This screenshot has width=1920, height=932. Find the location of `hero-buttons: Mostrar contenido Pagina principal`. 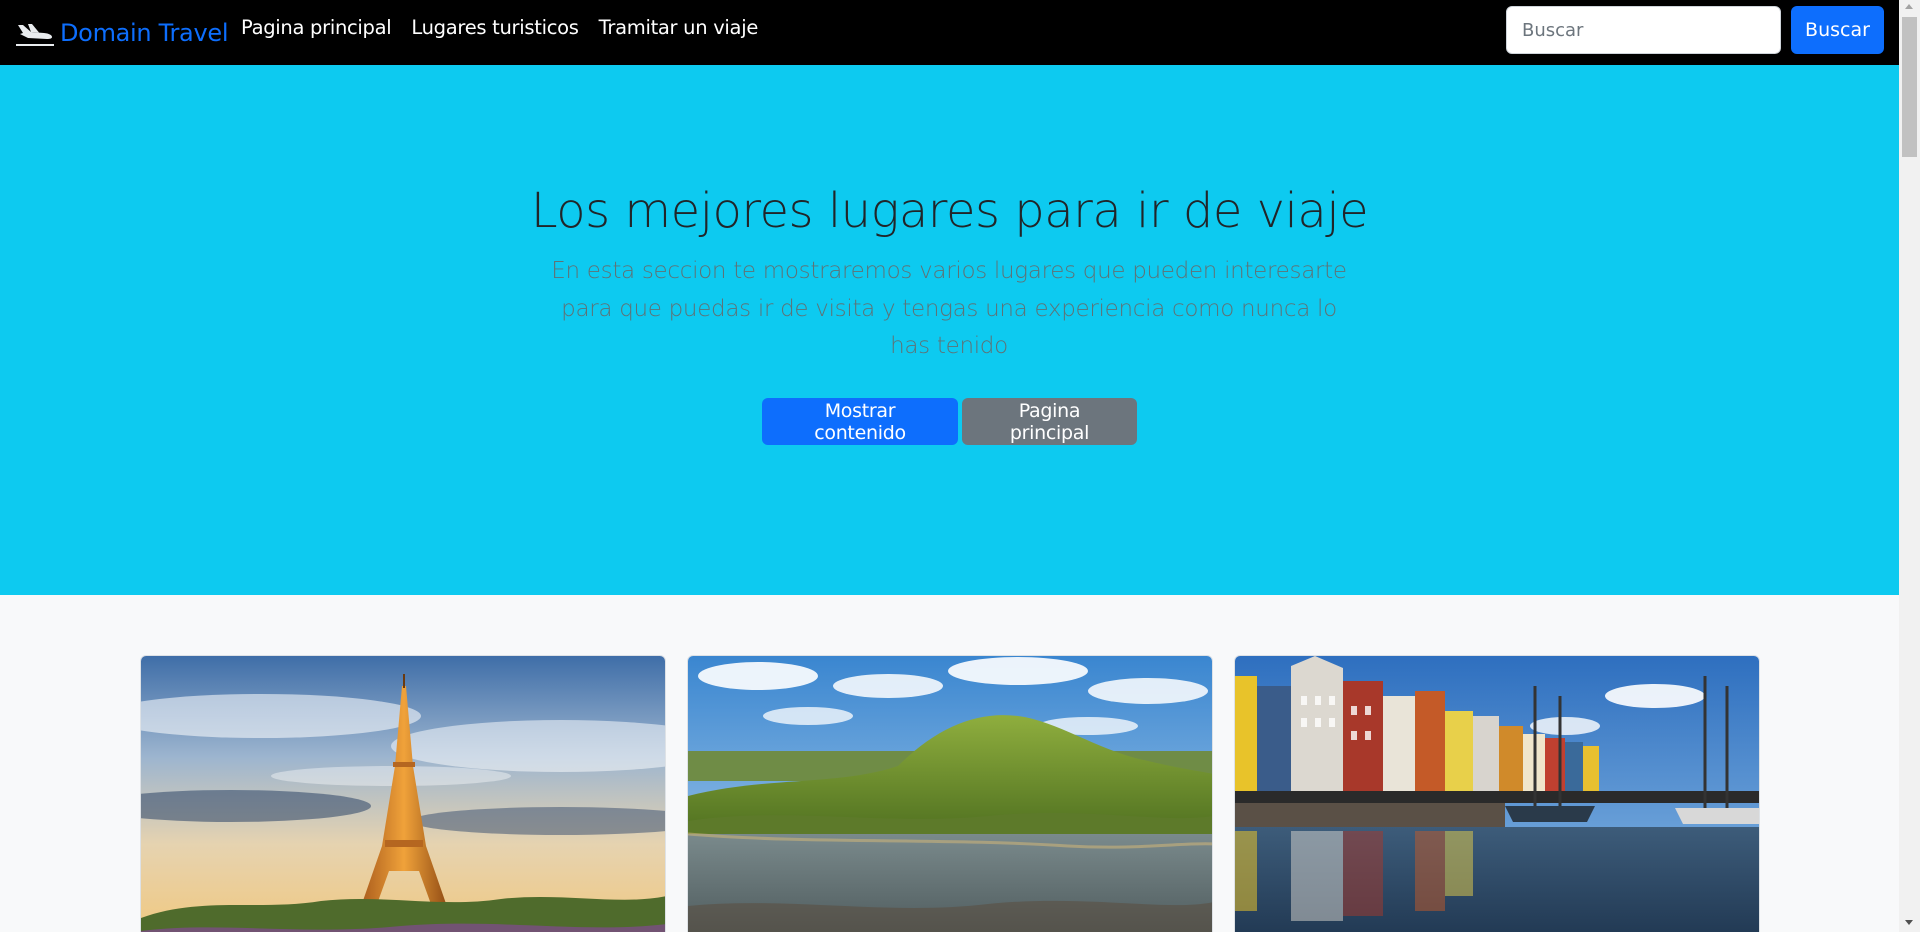

hero-buttons: Mostrar contenido Pagina principal is located at coordinates (949, 421).